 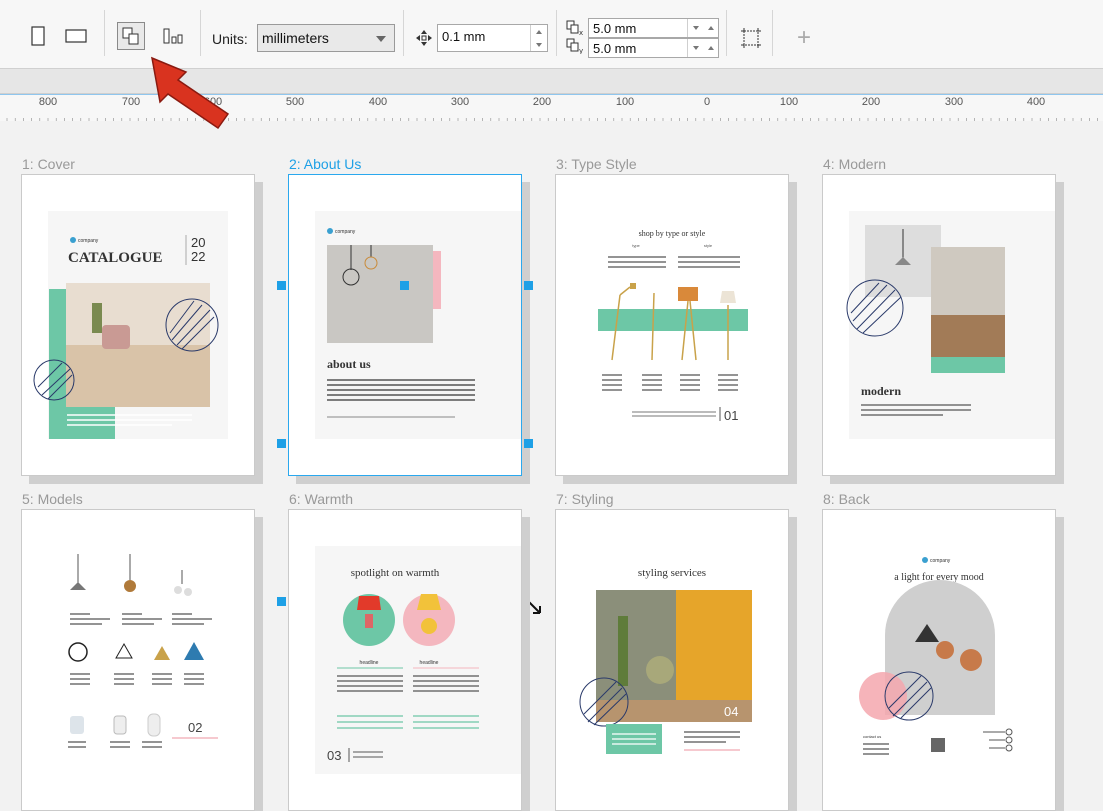 What do you see at coordinates (950, 325) in the screenshot?
I see `modern-artwork: modern` at bounding box center [950, 325].